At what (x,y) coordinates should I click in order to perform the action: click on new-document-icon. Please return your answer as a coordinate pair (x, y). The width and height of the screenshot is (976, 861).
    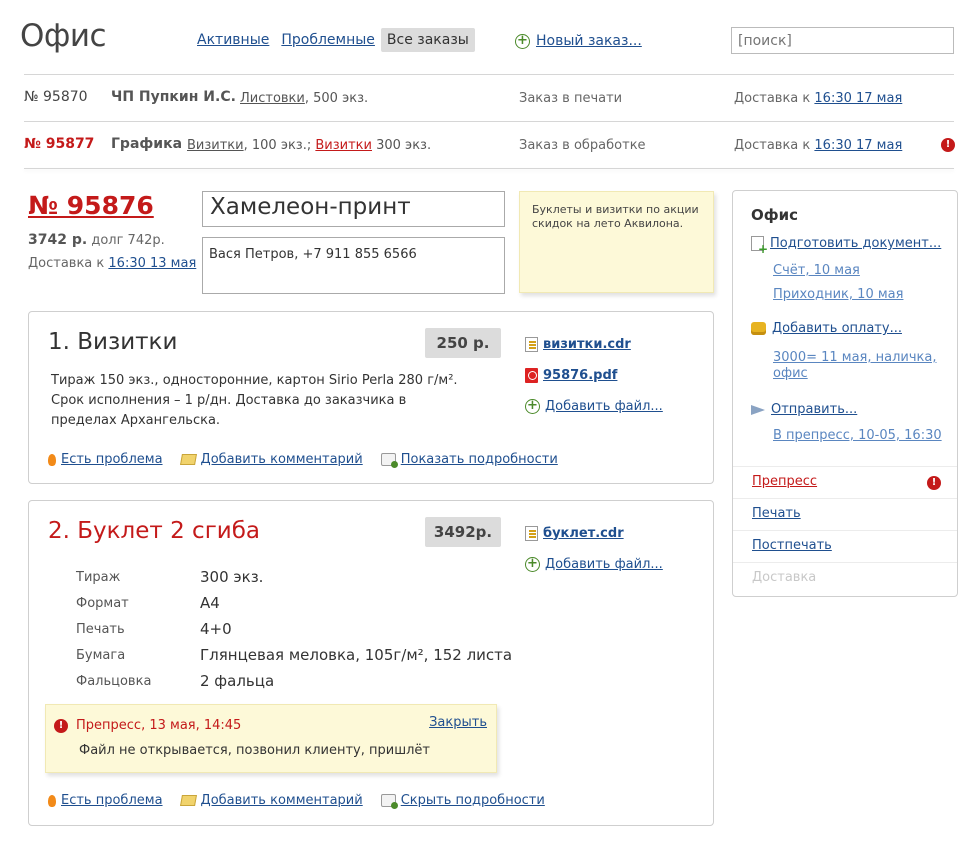
    Looking at the image, I should click on (759, 246).